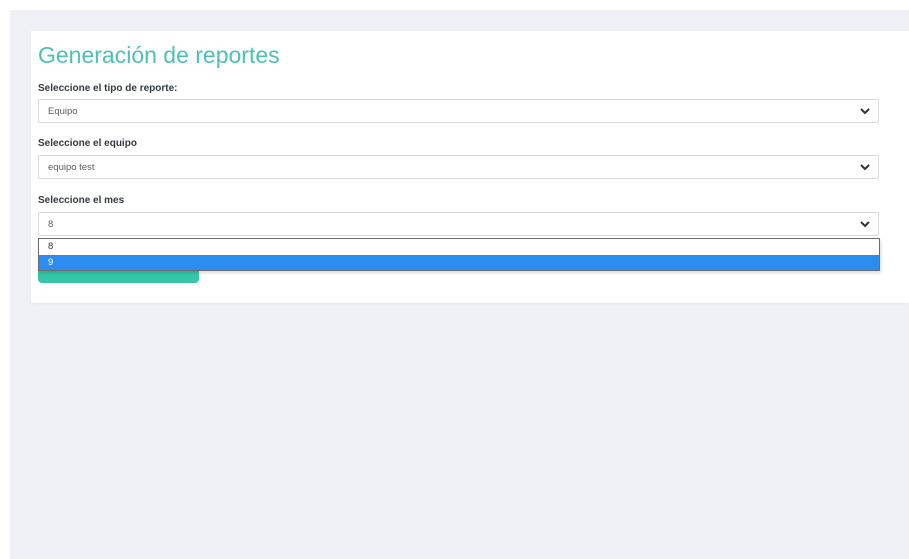 This screenshot has width=909, height=559. What do you see at coordinates (81, 200) in the screenshot?
I see `month-label: Seleccione el mes` at bounding box center [81, 200].